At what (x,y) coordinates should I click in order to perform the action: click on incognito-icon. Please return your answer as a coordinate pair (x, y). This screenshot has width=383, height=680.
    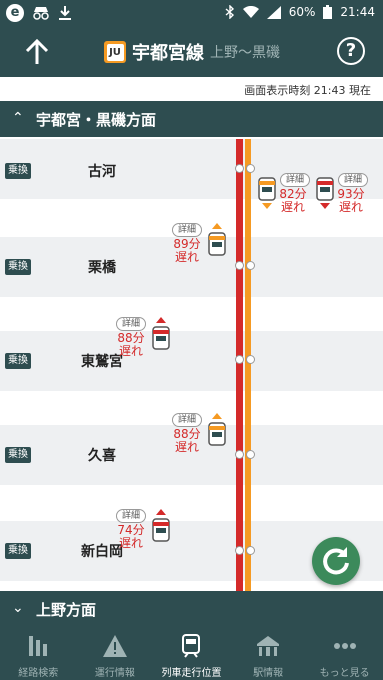
    Looking at the image, I should click on (41, 13).